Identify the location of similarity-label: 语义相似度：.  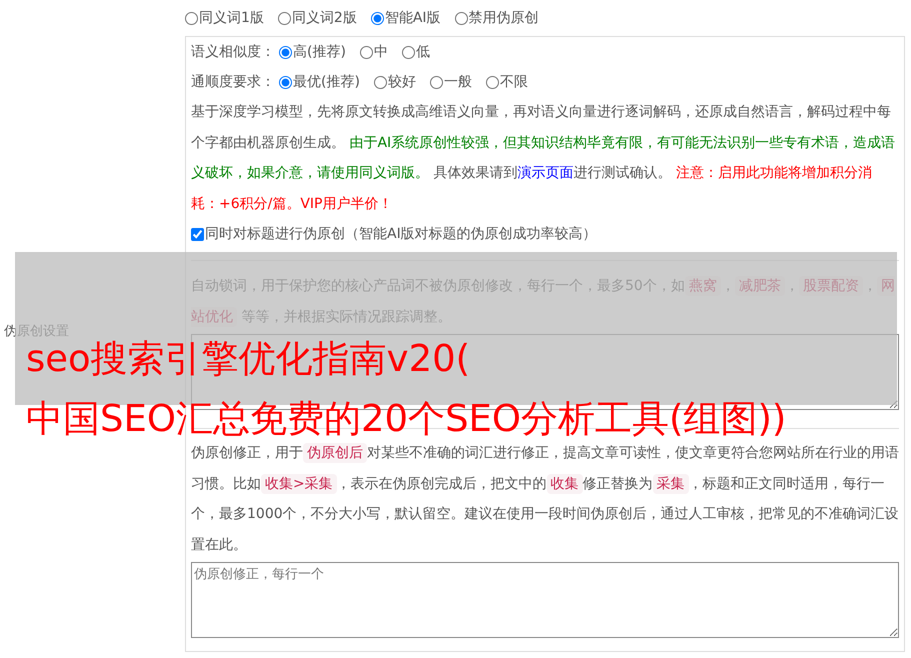
(233, 52).